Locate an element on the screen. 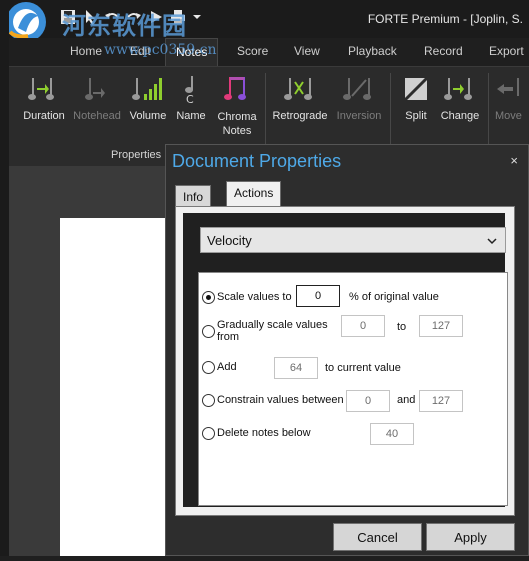 The width and height of the screenshot is (529, 561). split-button: Split is located at coordinates (416, 97).